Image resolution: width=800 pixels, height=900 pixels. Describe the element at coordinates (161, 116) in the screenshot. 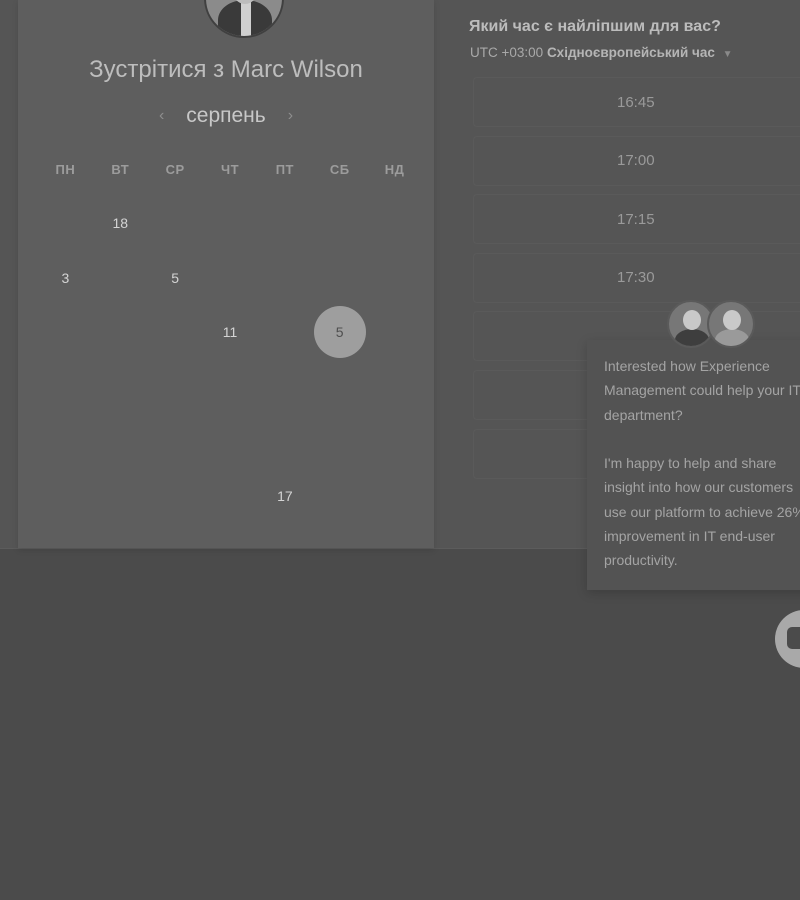

I see `chevron-left-icon: ‹` at that location.